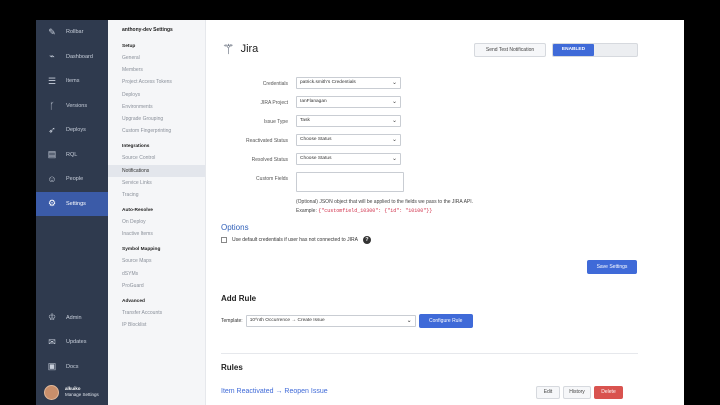 The image size is (720, 405). Describe the element at coordinates (249, 49) in the screenshot. I see `page-title: Jira` at that location.